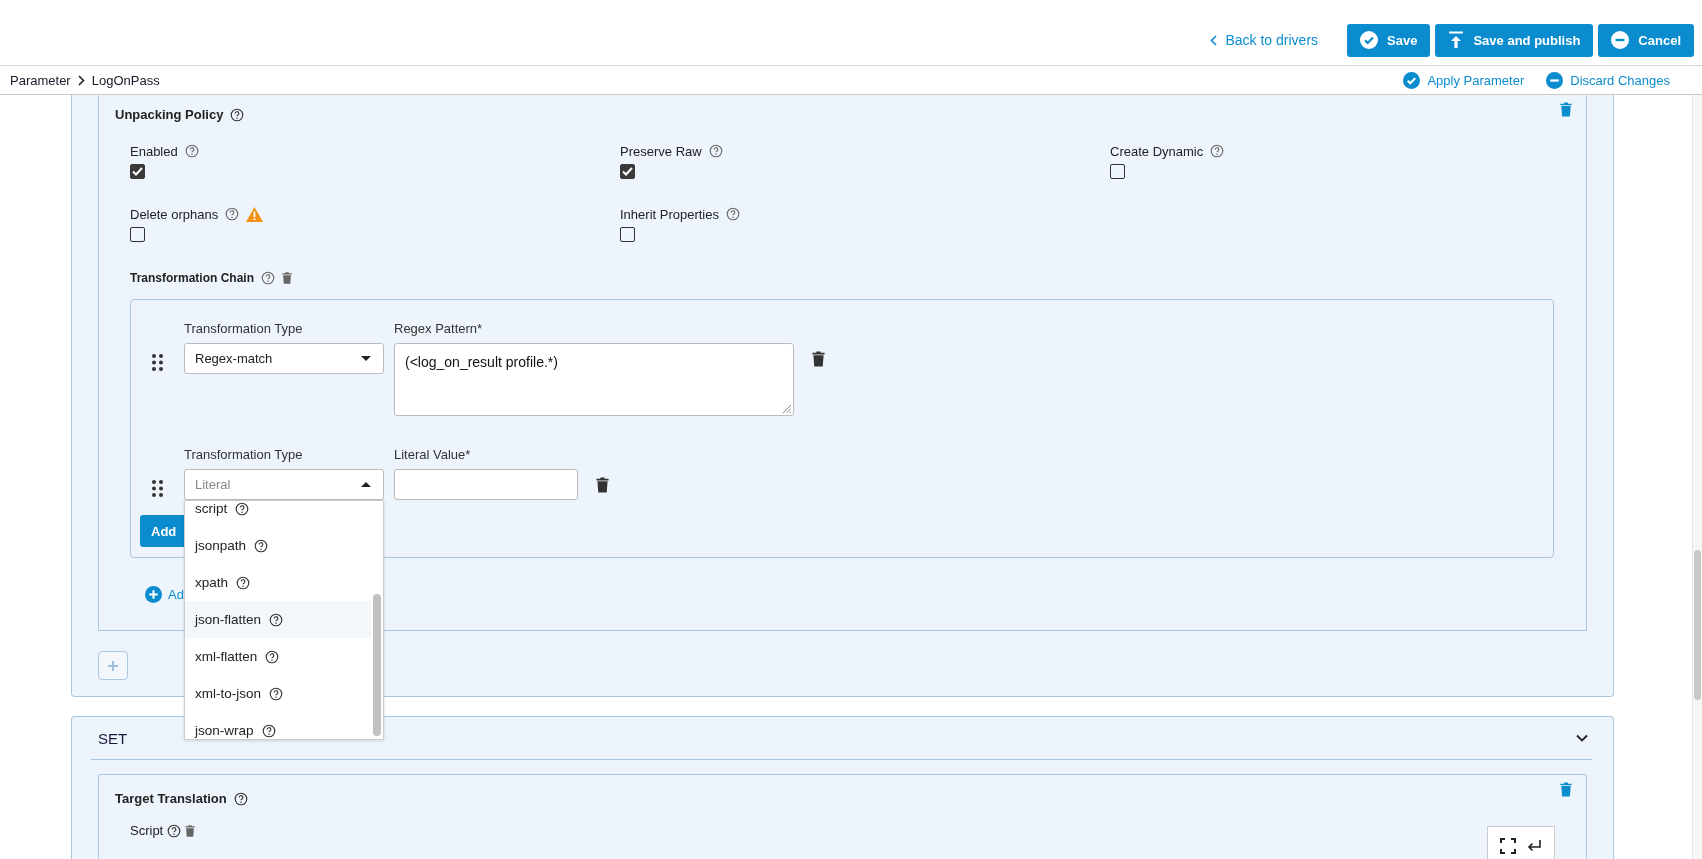  What do you see at coordinates (439, 329) in the screenshot?
I see `field-label: Regex Pattern*` at bounding box center [439, 329].